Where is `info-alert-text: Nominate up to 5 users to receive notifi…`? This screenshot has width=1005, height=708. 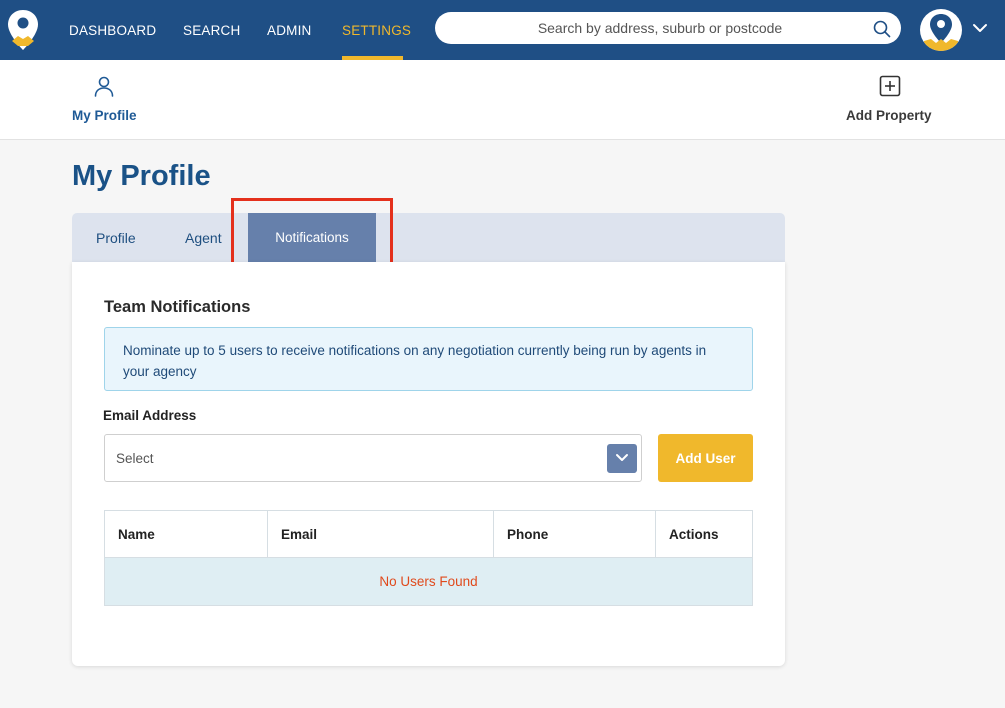
info-alert-text: Nominate up to 5 users to receive notifi… is located at coordinates (415, 361).